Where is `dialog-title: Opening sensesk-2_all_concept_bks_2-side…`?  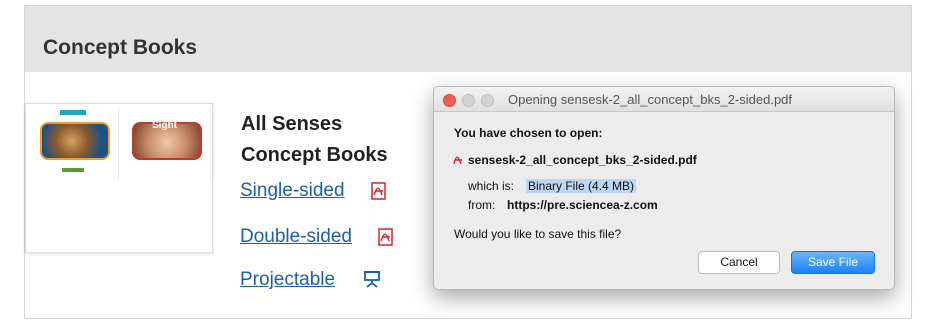 dialog-title: Opening sensesk-2_all_concept_bks_2-side… is located at coordinates (650, 99).